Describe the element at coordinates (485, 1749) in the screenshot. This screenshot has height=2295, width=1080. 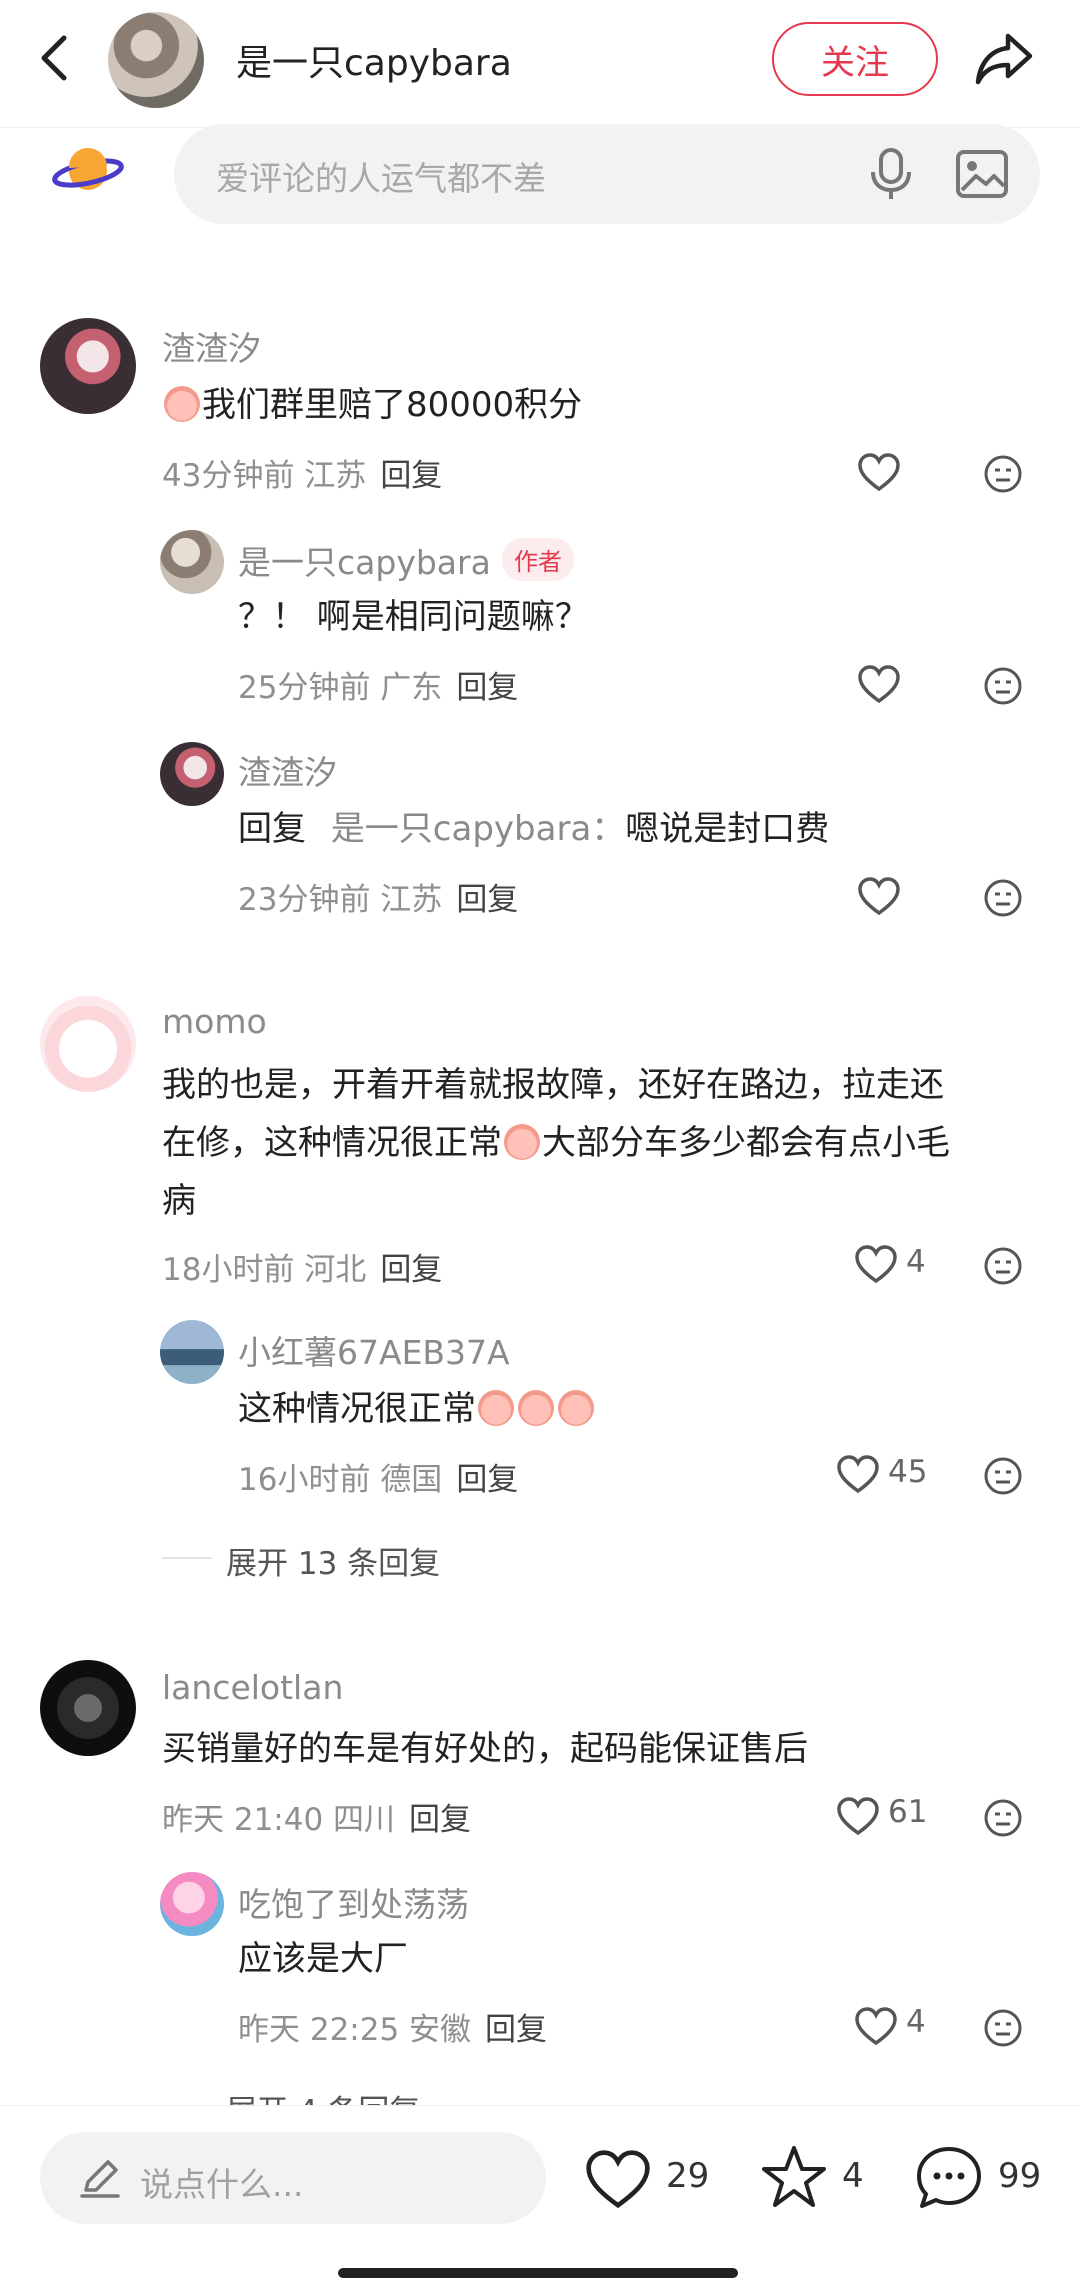
I see `comment-text: 买销量好的车是有好处的，起码能保证售后` at that location.